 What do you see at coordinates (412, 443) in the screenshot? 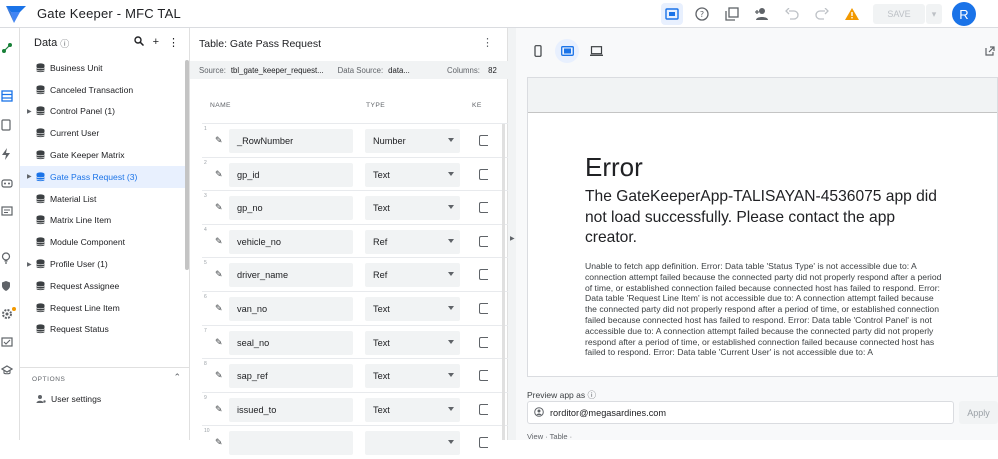
I see `column-type-select` at bounding box center [412, 443].